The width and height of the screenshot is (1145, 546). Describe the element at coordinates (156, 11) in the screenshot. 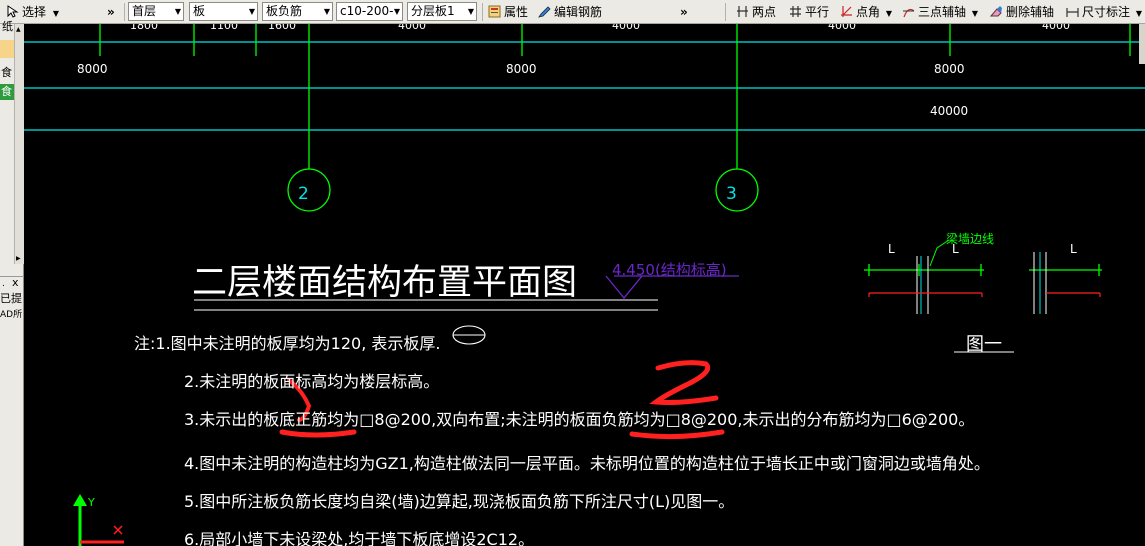

I see `floor-select: 首层 ▼` at that location.